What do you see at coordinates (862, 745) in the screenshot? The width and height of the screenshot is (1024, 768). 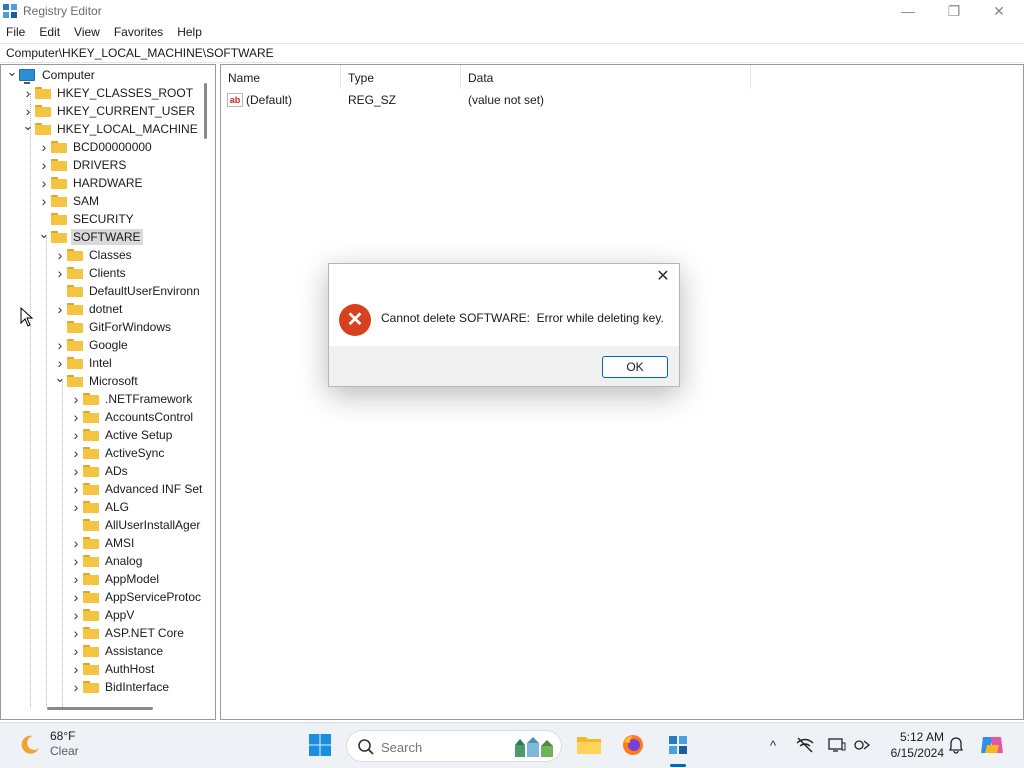 I see `accessibility-button` at bounding box center [862, 745].